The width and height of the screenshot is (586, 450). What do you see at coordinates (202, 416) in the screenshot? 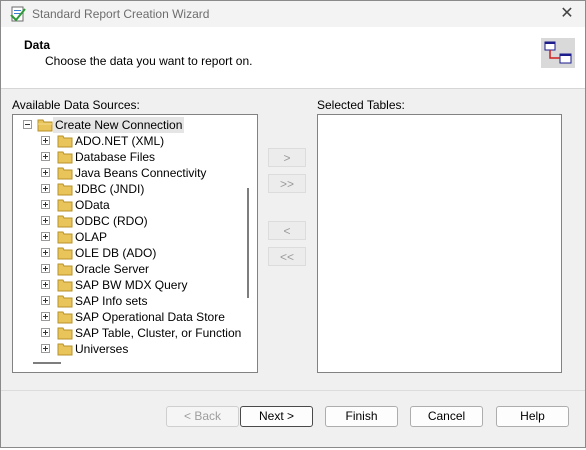
I see `back-button: < Back` at bounding box center [202, 416].